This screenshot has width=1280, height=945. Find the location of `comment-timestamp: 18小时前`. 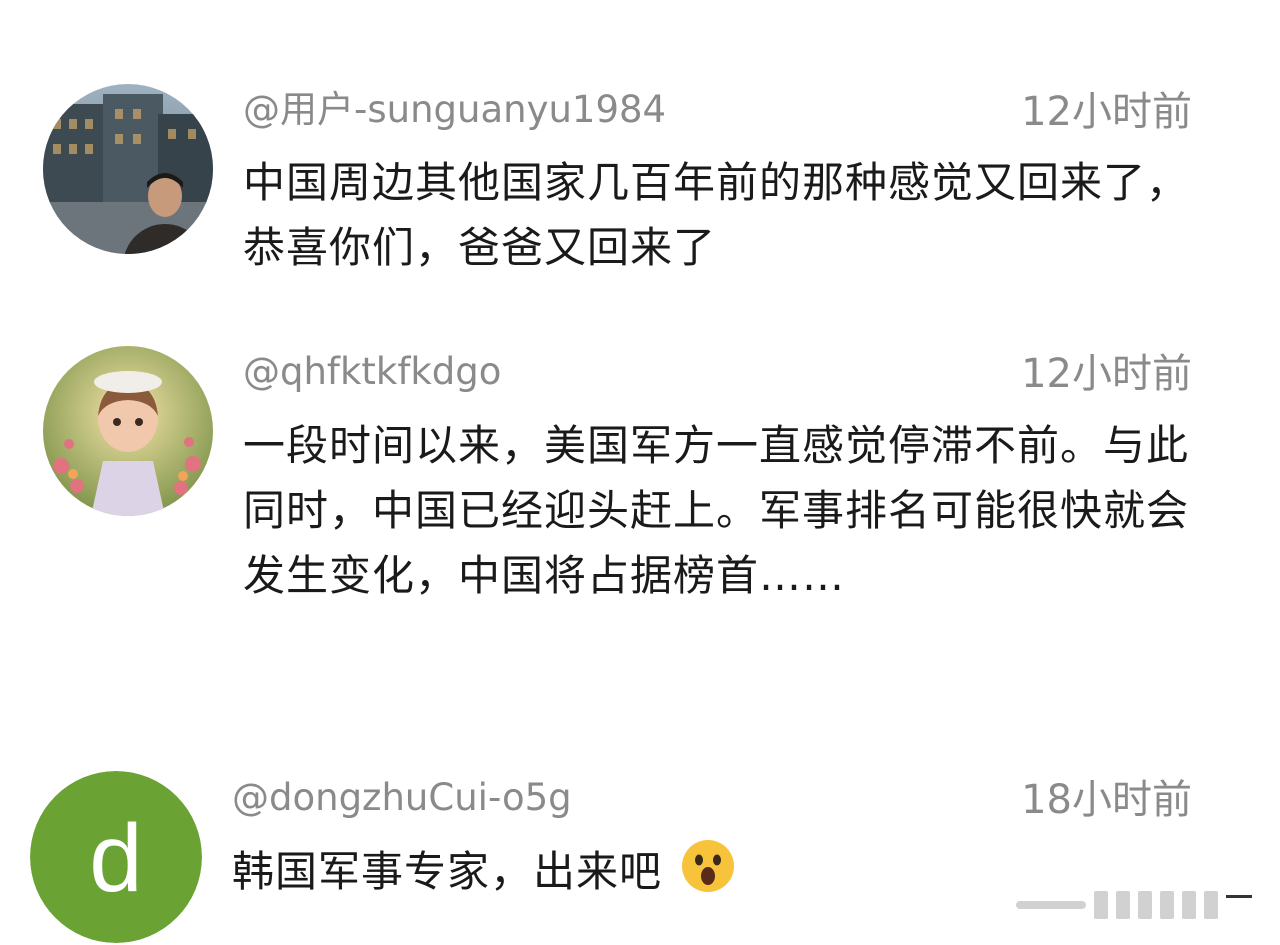

comment-timestamp: 18小时前 is located at coordinates (1106, 800).